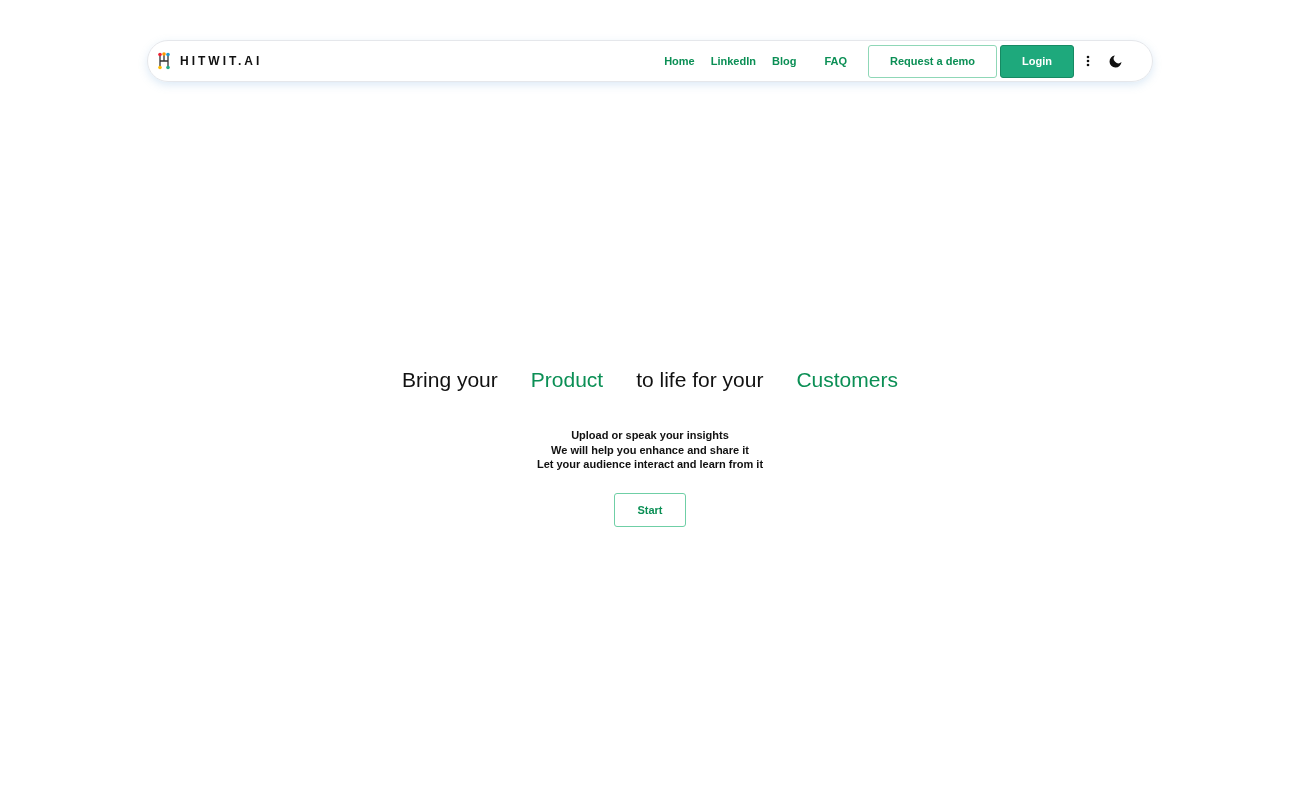  I want to click on login-button: Login, so click(1037, 61).